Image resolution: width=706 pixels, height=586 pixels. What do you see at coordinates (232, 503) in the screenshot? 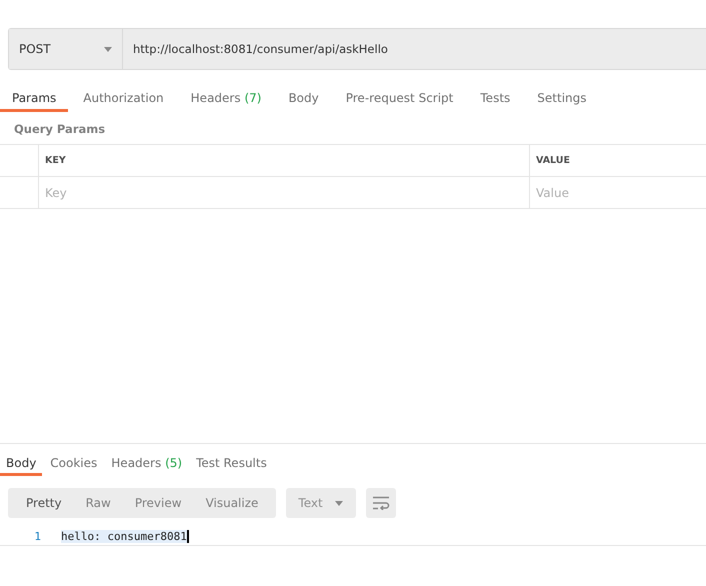
I see `view-option: Visualize` at bounding box center [232, 503].